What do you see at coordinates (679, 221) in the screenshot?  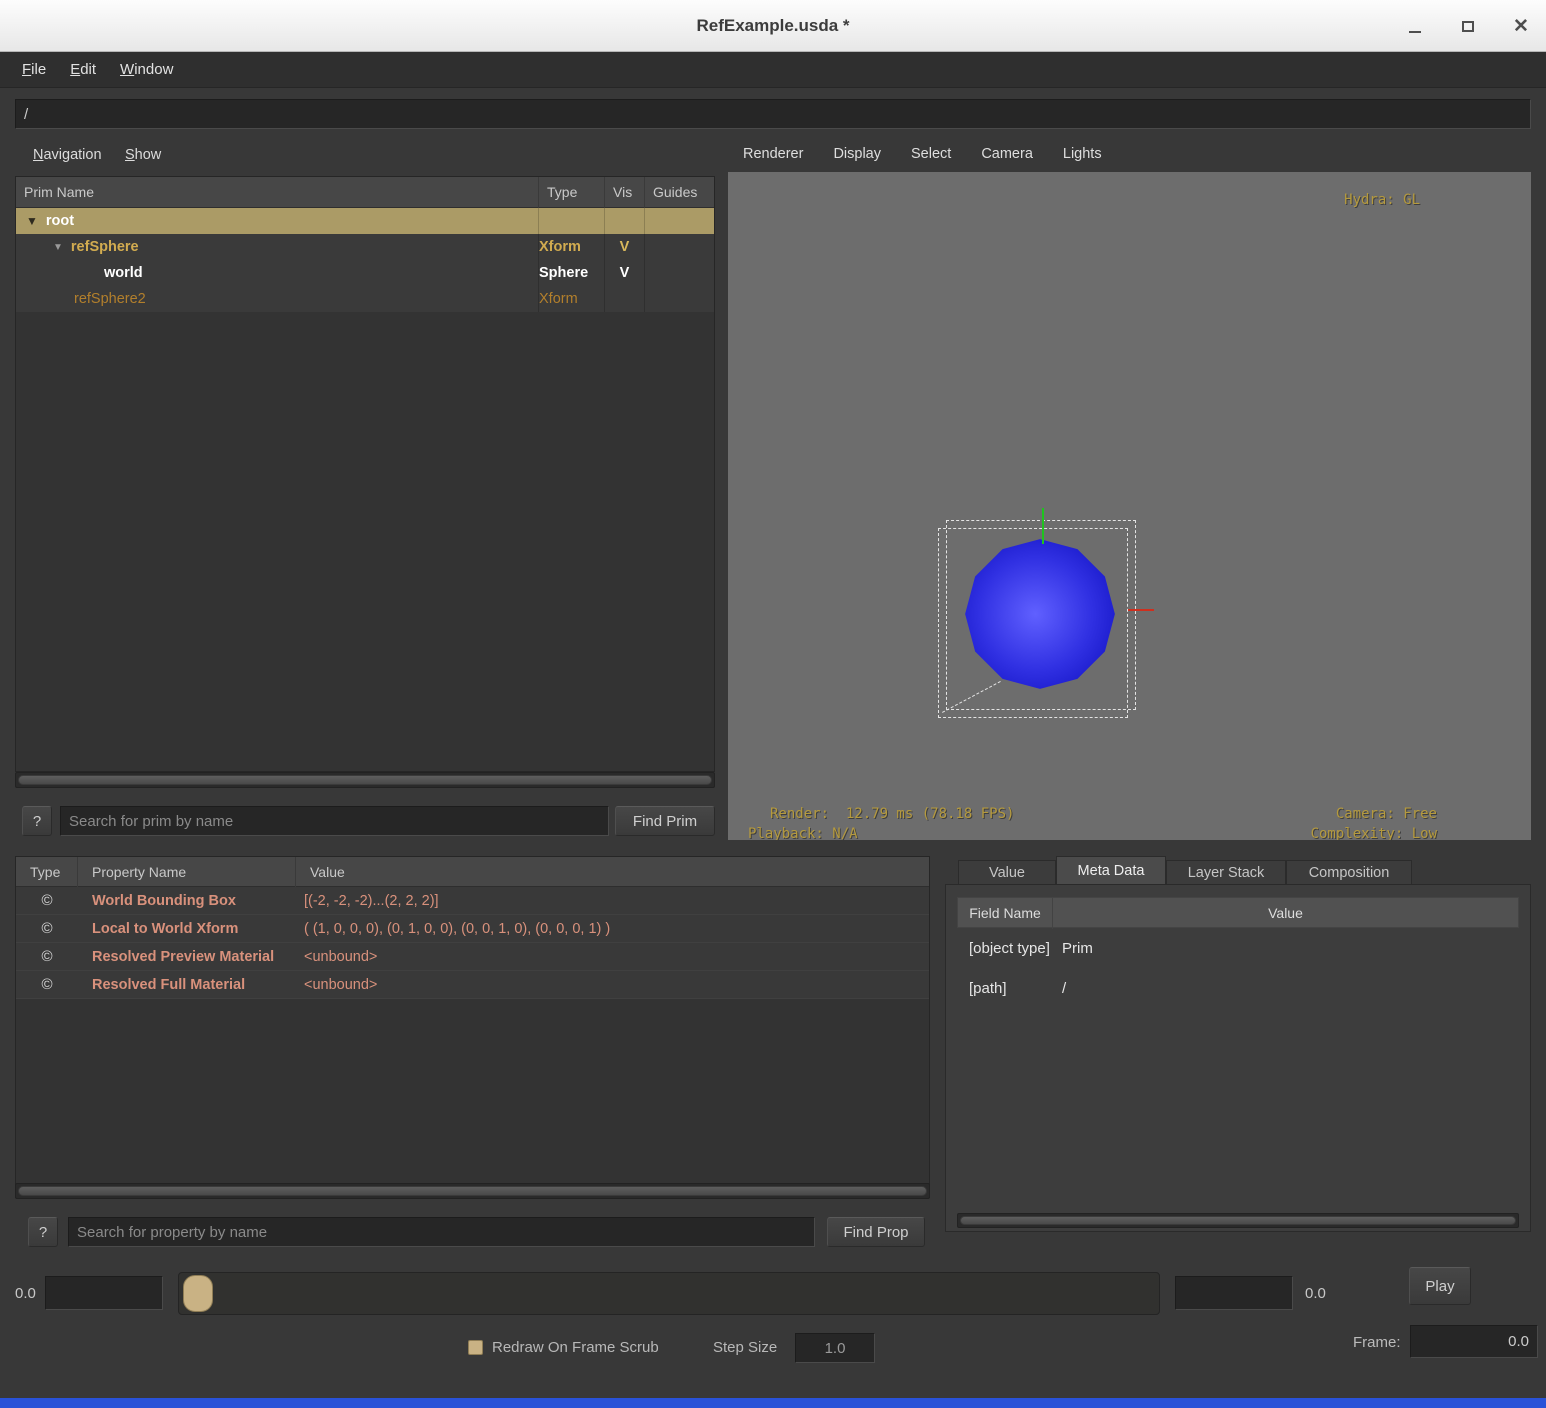 I see `prim-guides-root` at bounding box center [679, 221].